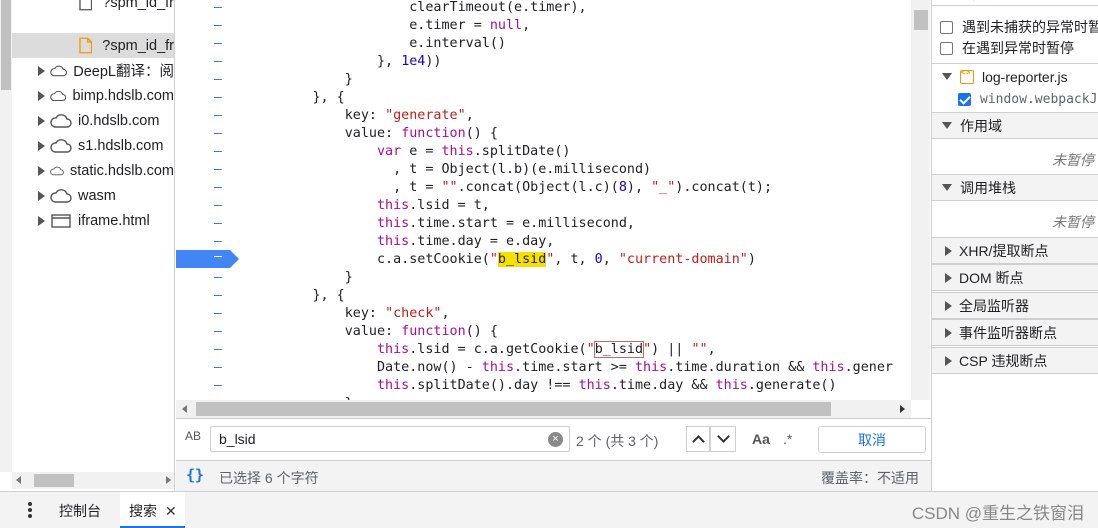 The image size is (1098, 528). What do you see at coordinates (152, 510) in the screenshot?
I see `tab-search: 搜索 ✕` at bounding box center [152, 510].